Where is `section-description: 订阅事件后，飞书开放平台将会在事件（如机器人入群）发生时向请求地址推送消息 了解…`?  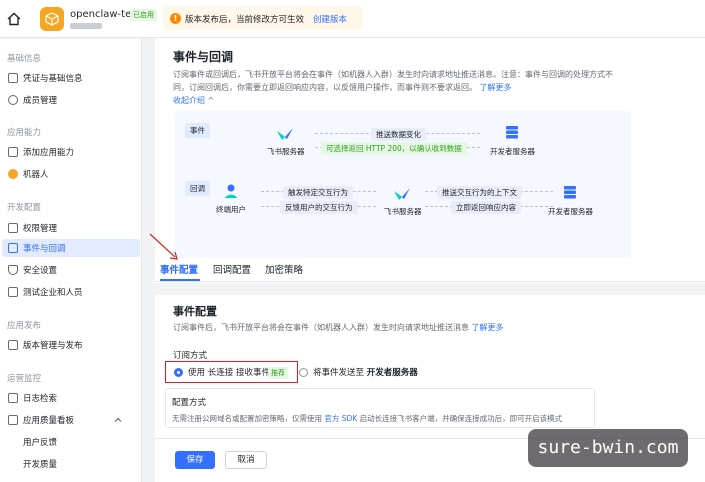 section-description: 订阅事件后，飞书开放平台将会在事件（如机器人入群）发生时向请求地址推送消息 了解… is located at coordinates (338, 327).